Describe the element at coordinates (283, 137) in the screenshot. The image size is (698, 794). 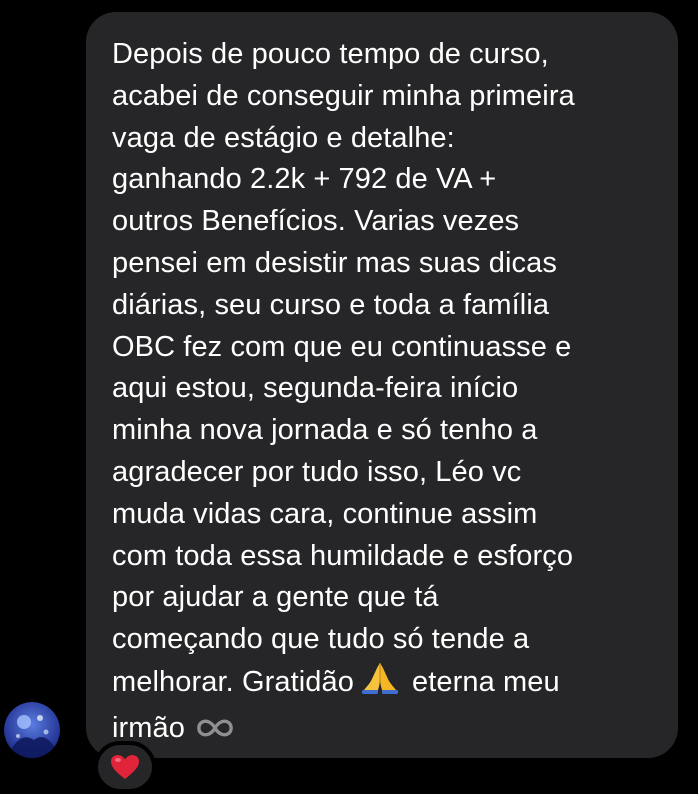
I see `message-line: vaga de estágio e detalhe:` at that location.